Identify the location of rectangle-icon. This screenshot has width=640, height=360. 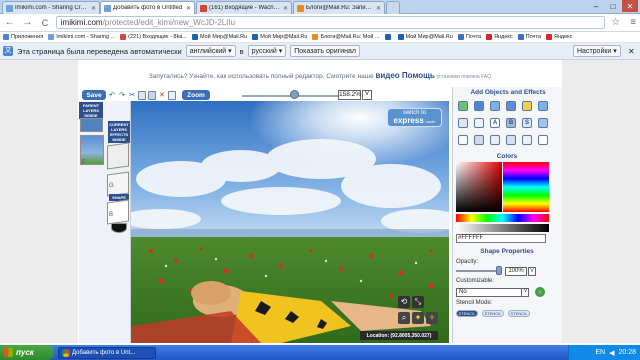
(479, 106).